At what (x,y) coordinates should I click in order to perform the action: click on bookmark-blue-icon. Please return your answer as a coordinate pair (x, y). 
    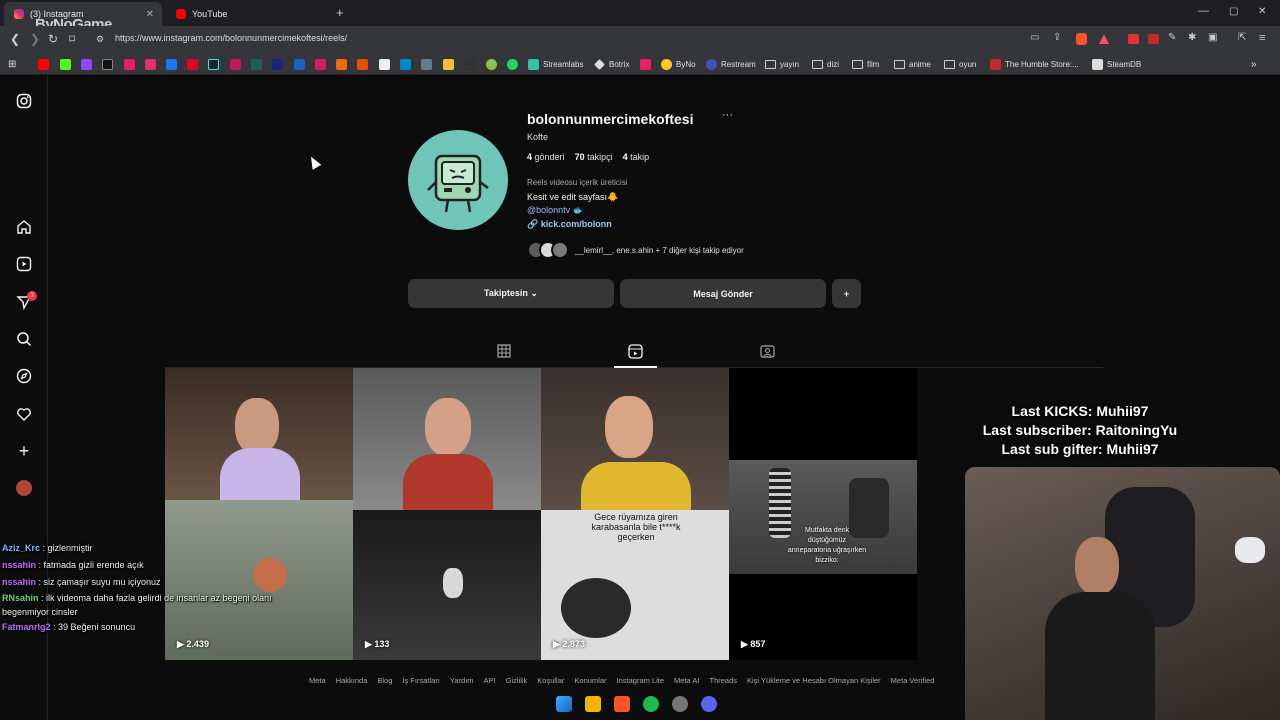
    Looking at the image, I should click on (407, 64).